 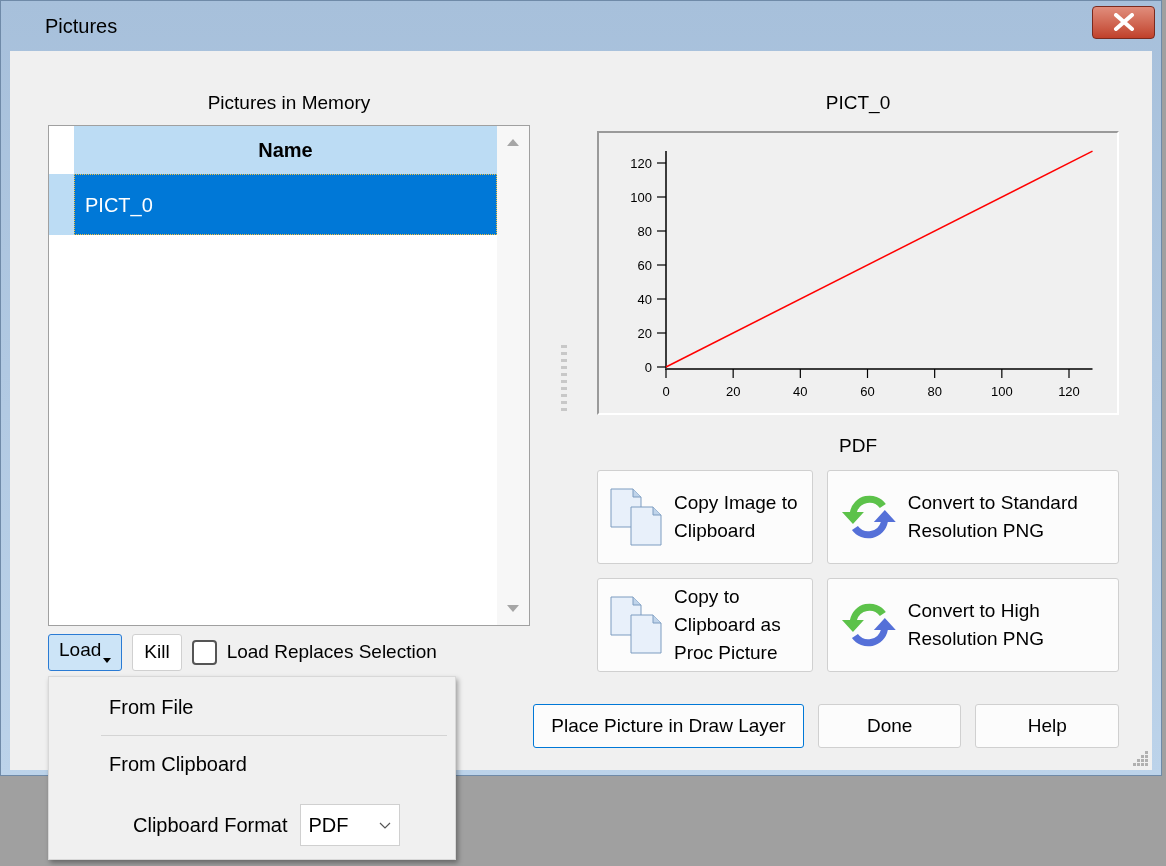 What do you see at coordinates (705, 517) in the screenshot?
I see `action-button: Copy Image to Clipboard` at bounding box center [705, 517].